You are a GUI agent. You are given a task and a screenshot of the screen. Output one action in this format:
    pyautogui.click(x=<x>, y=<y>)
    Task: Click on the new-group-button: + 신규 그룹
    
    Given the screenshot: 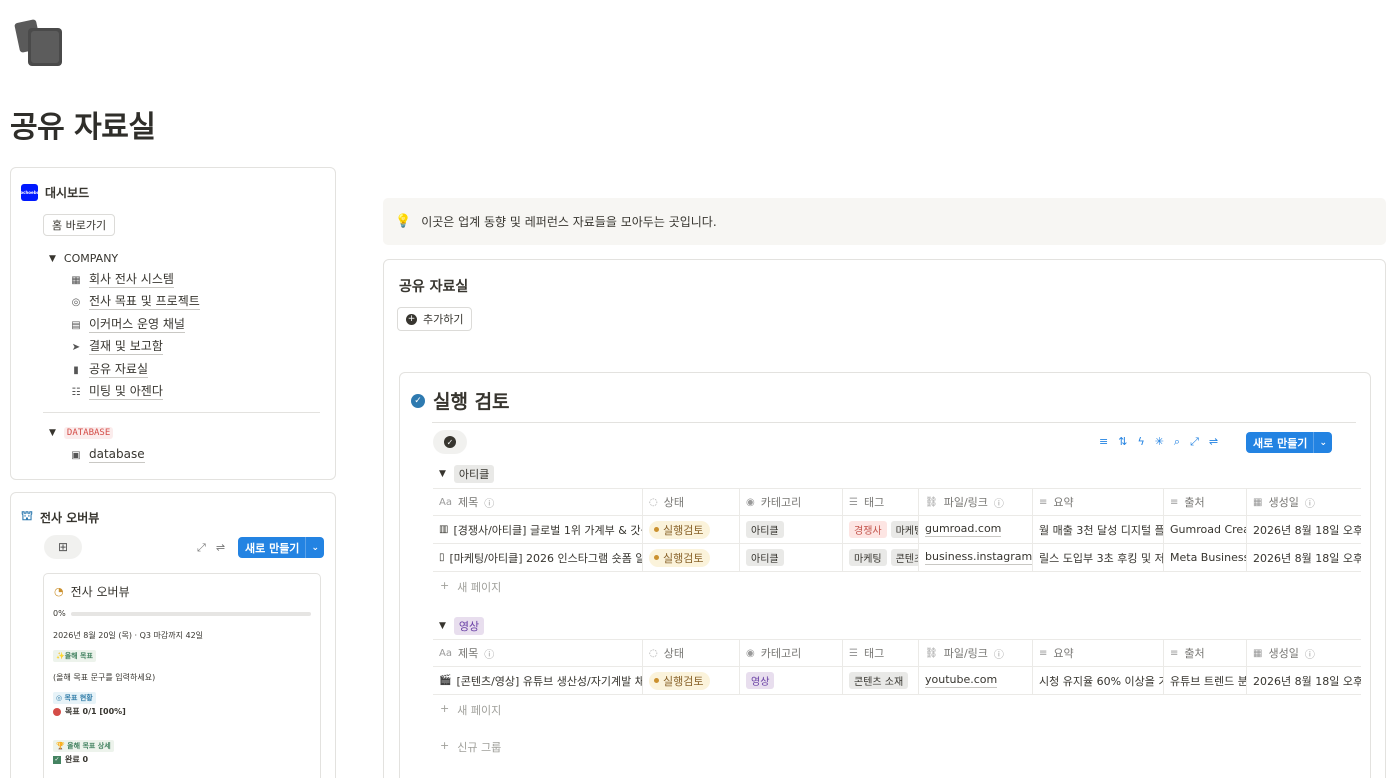 What is the action you would take?
    pyautogui.click(x=470, y=747)
    